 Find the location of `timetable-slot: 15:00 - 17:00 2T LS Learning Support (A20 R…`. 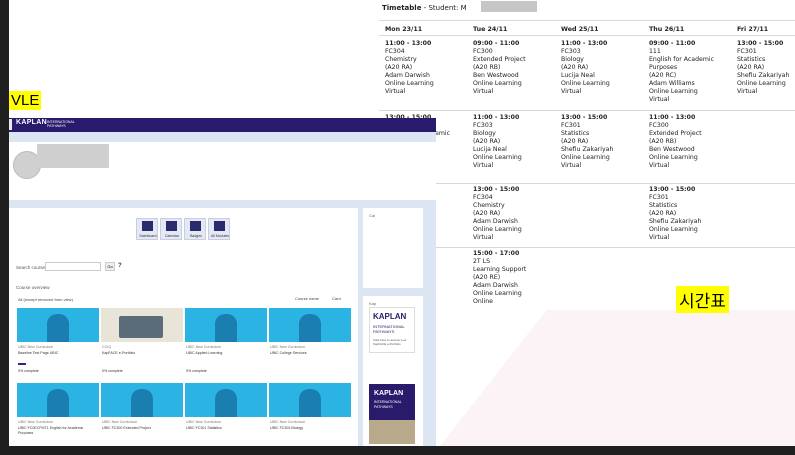

timetable-slot: 15:00 - 17:00 2T LS Learning Support (A20 R… is located at coordinates (517, 278).